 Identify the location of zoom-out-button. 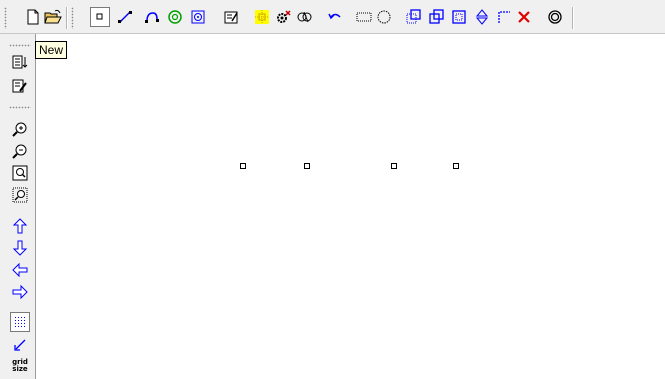
(20, 151).